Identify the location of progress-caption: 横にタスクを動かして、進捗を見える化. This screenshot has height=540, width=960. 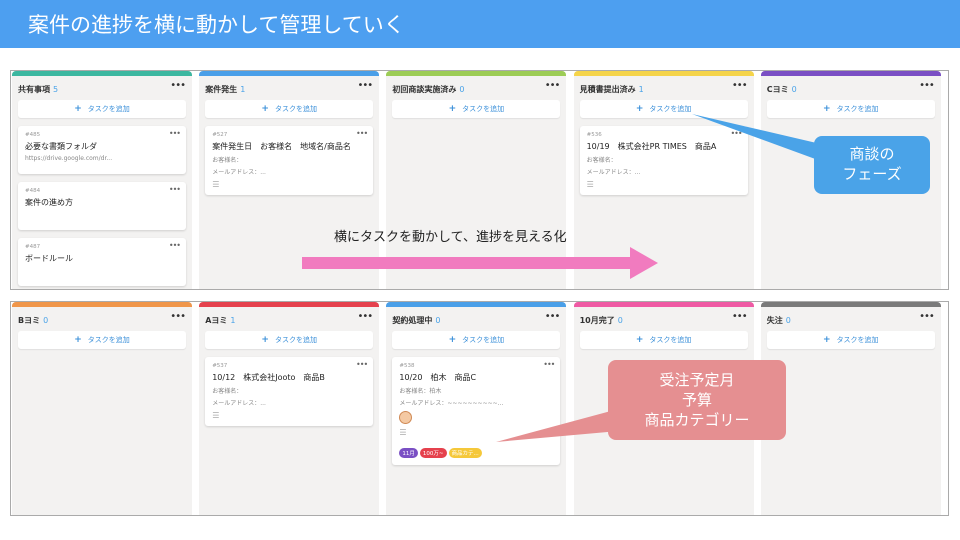
(450, 237).